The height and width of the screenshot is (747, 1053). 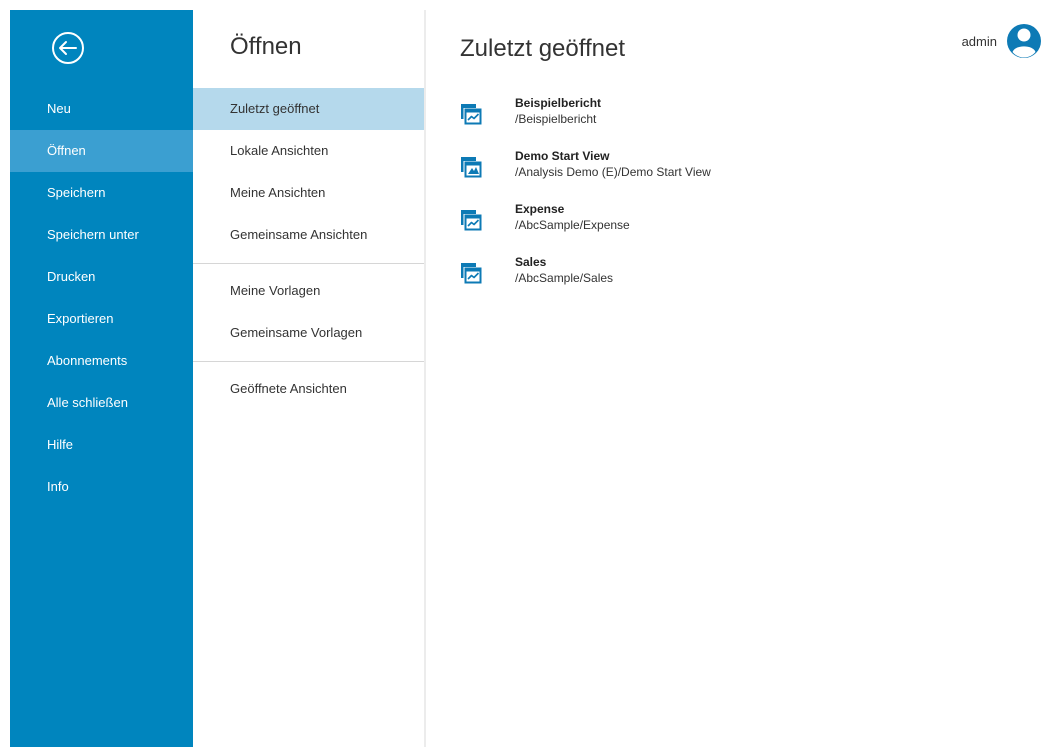 What do you see at coordinates (101, 487) in the screenshot?
I see `nav-item-info: Info` at bounding box center [101, 487].